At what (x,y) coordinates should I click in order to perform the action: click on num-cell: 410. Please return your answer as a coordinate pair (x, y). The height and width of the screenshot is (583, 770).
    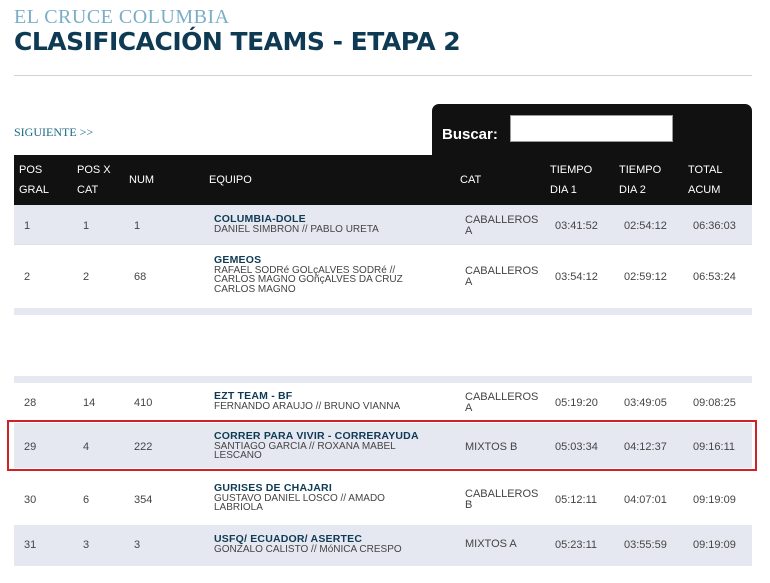
    Looking at the image, I should click on (143, 403).